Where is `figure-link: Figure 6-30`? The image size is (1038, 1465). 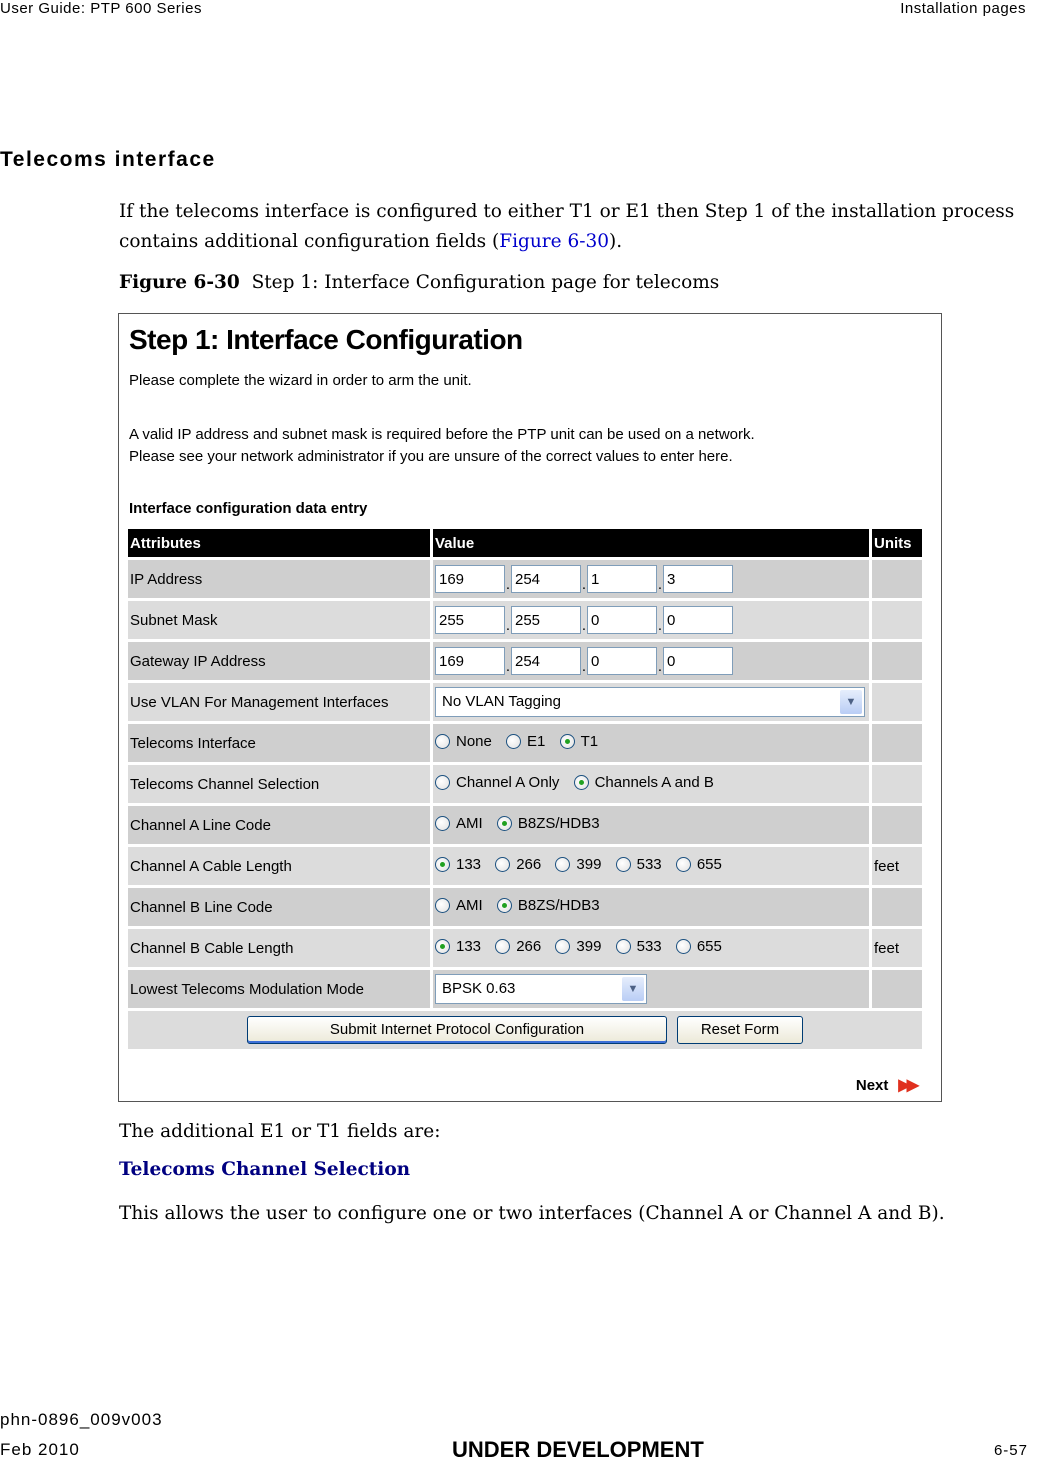 figure-link: Figure 6-30 is located at coordinates (554, 241).